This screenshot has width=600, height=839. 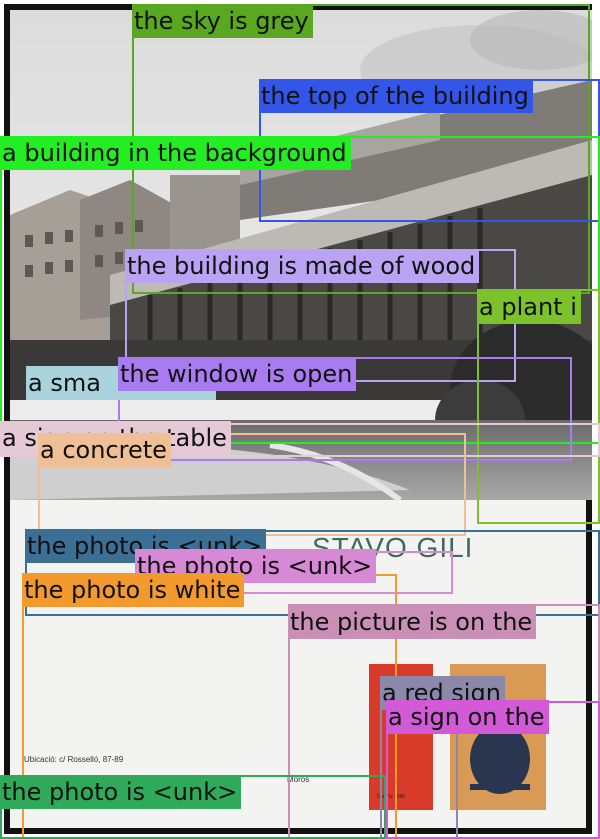 What do you see at coordinates (237, 374) in the screenshot?
I see `label-window: the window is open` at bounding box center [237, 374].